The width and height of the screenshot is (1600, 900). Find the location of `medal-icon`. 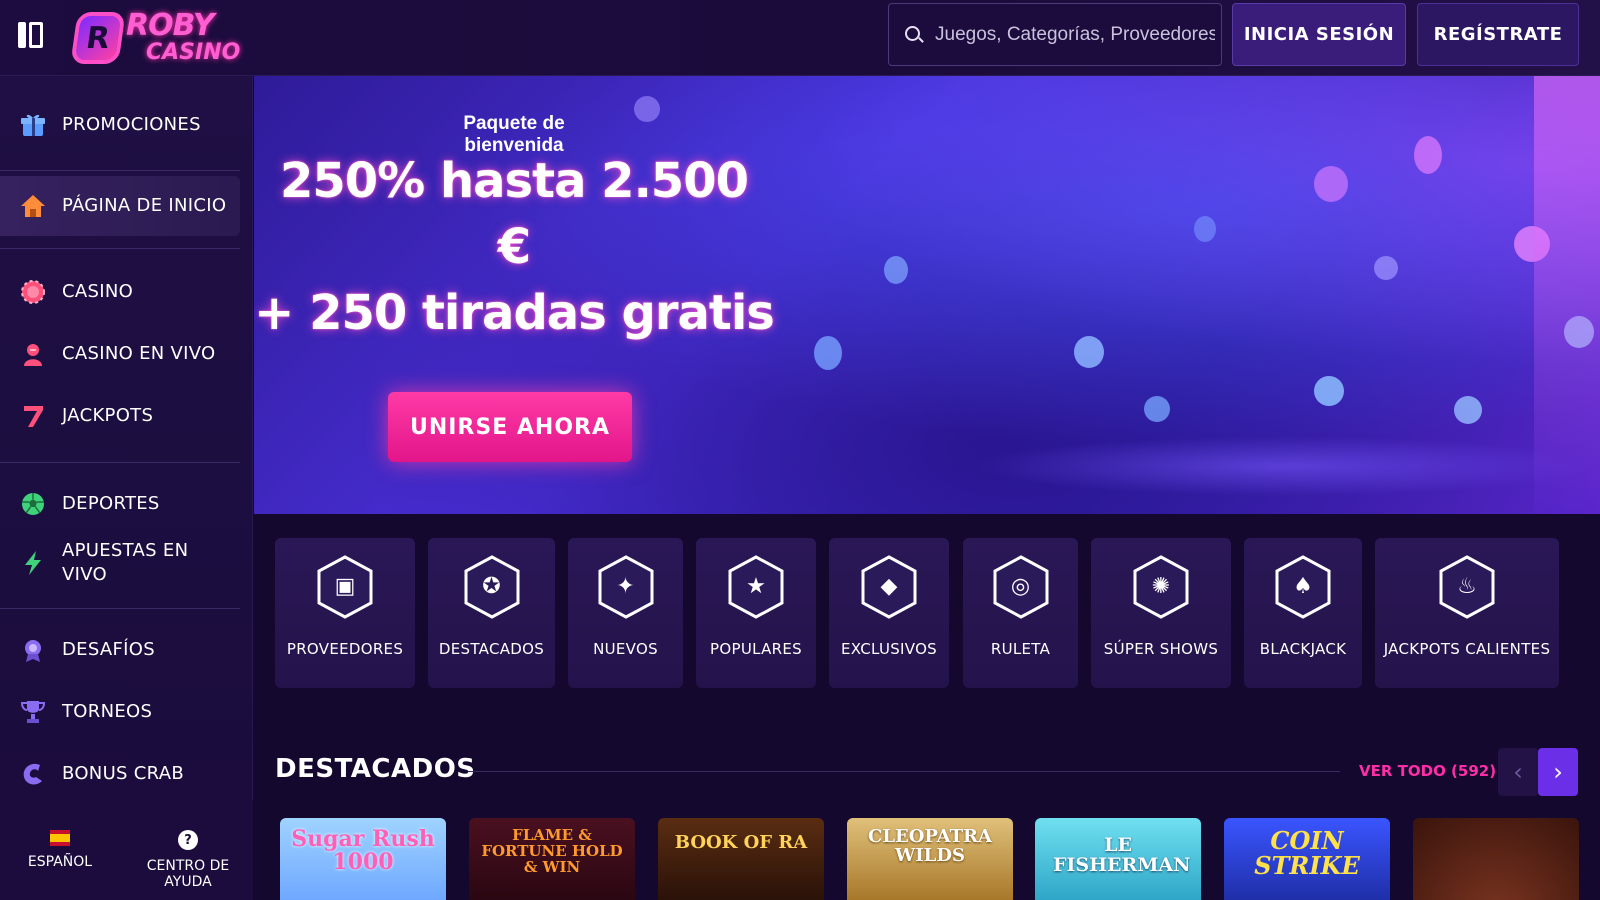

medal-icon is located at coordinates (33, 650).